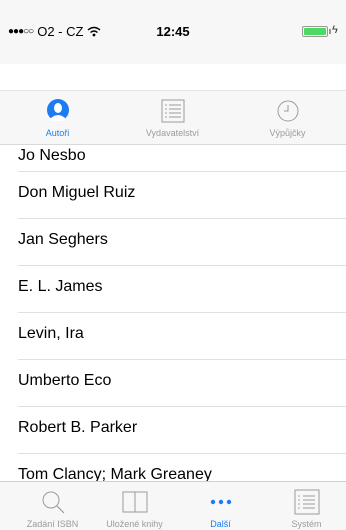  I want to click on tab-label: Další, so click(220, 524).